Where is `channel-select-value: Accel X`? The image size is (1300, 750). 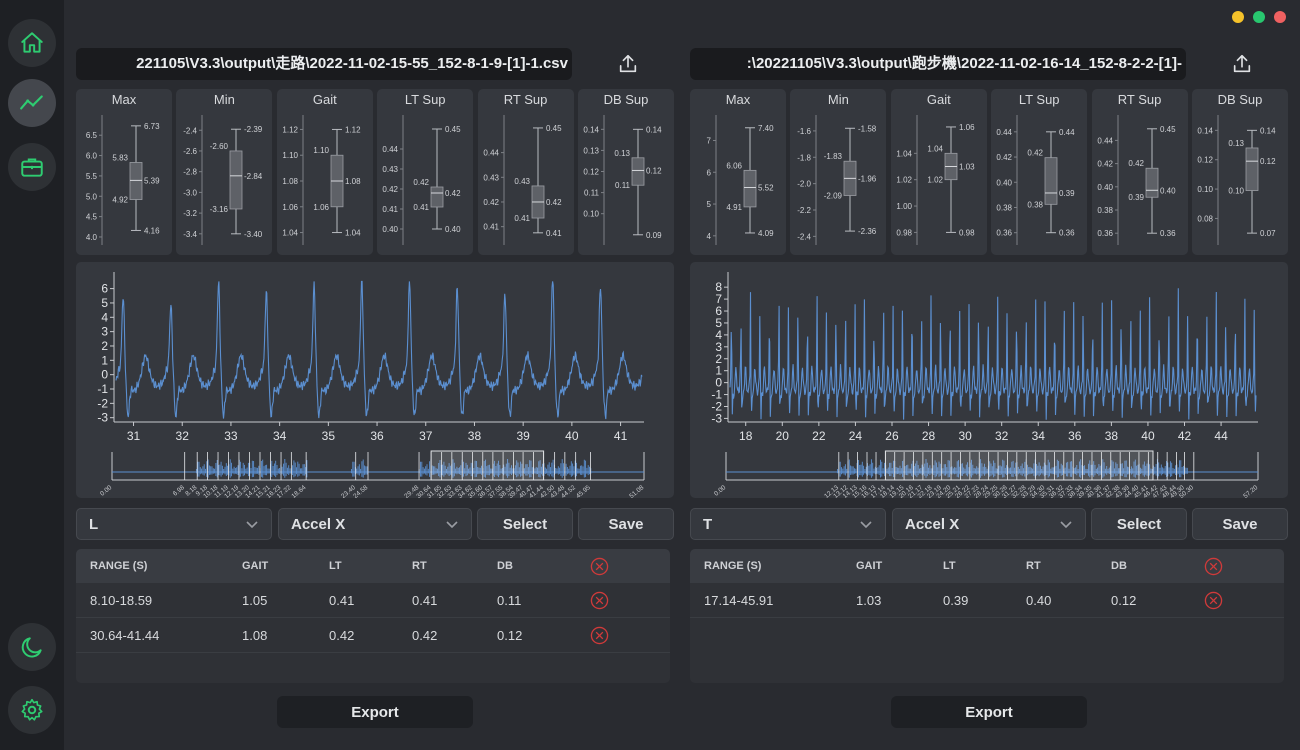 channel-select-value: Accel X is located at coordinates (932, 524).